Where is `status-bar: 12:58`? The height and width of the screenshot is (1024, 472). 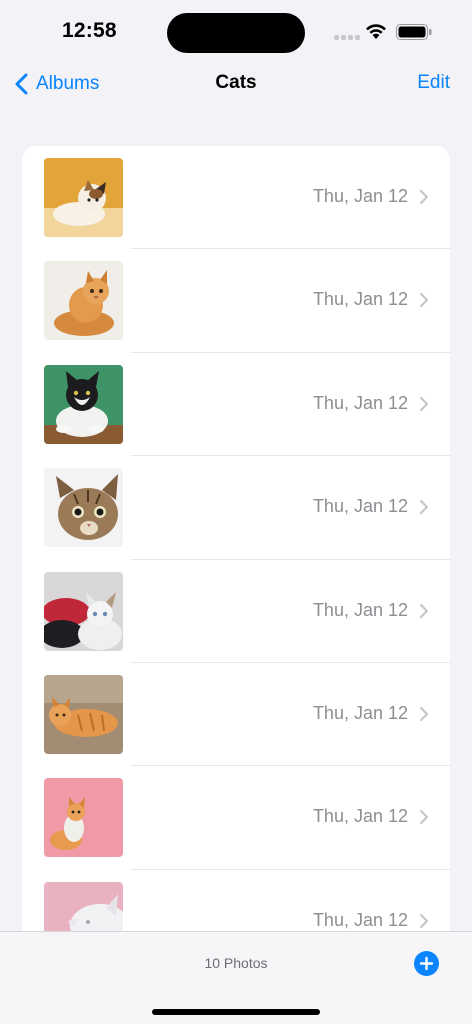
status-bar: 12:58 is located at coordinates (236, 30).